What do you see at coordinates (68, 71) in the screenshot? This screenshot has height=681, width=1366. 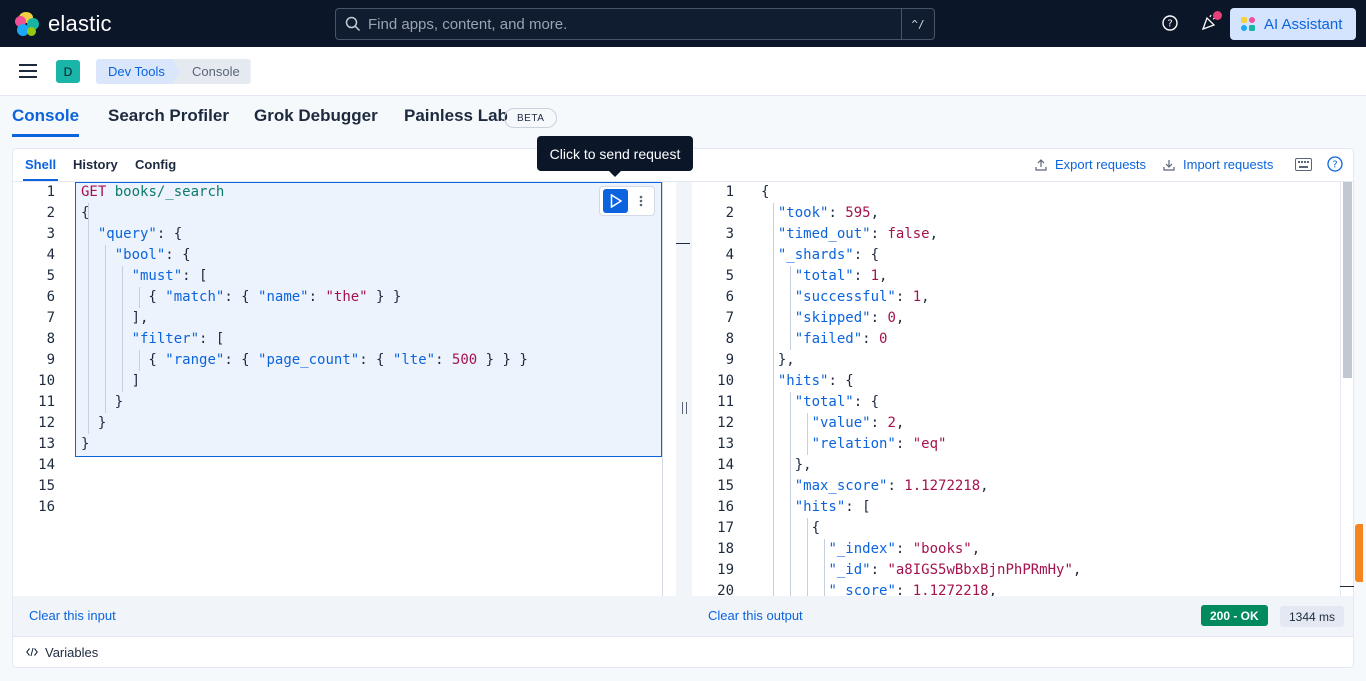 I see `space-avatar: D` at bounding box center [68, 71].